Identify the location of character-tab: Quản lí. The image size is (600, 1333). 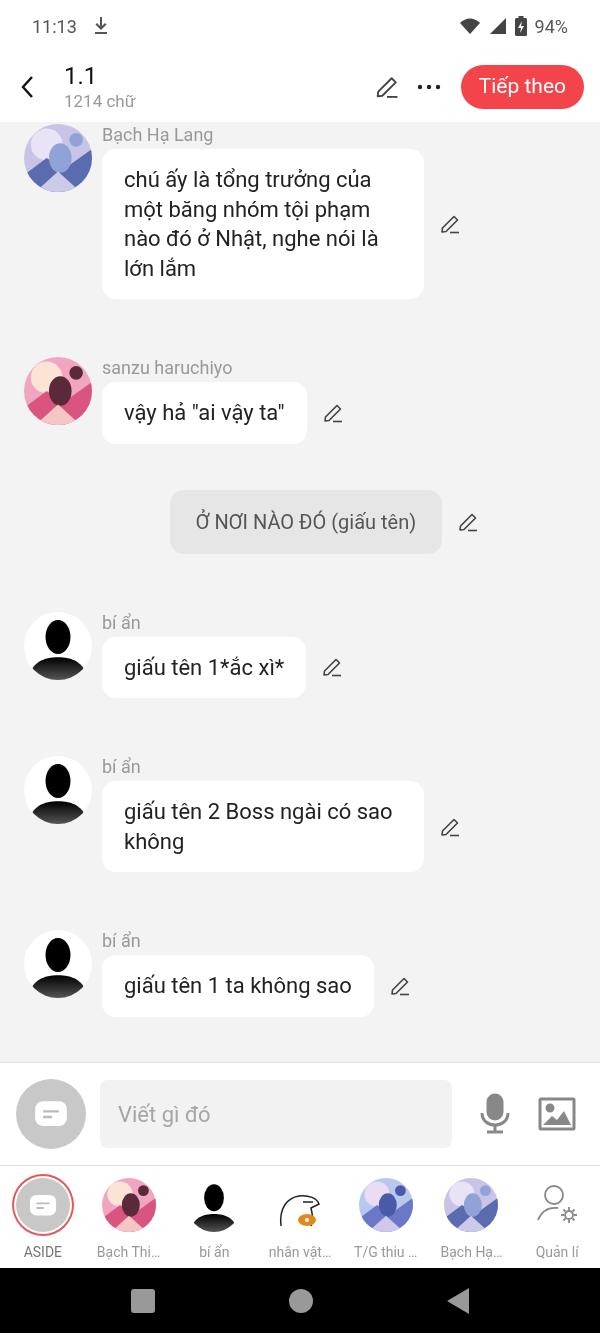
(557, 1219).